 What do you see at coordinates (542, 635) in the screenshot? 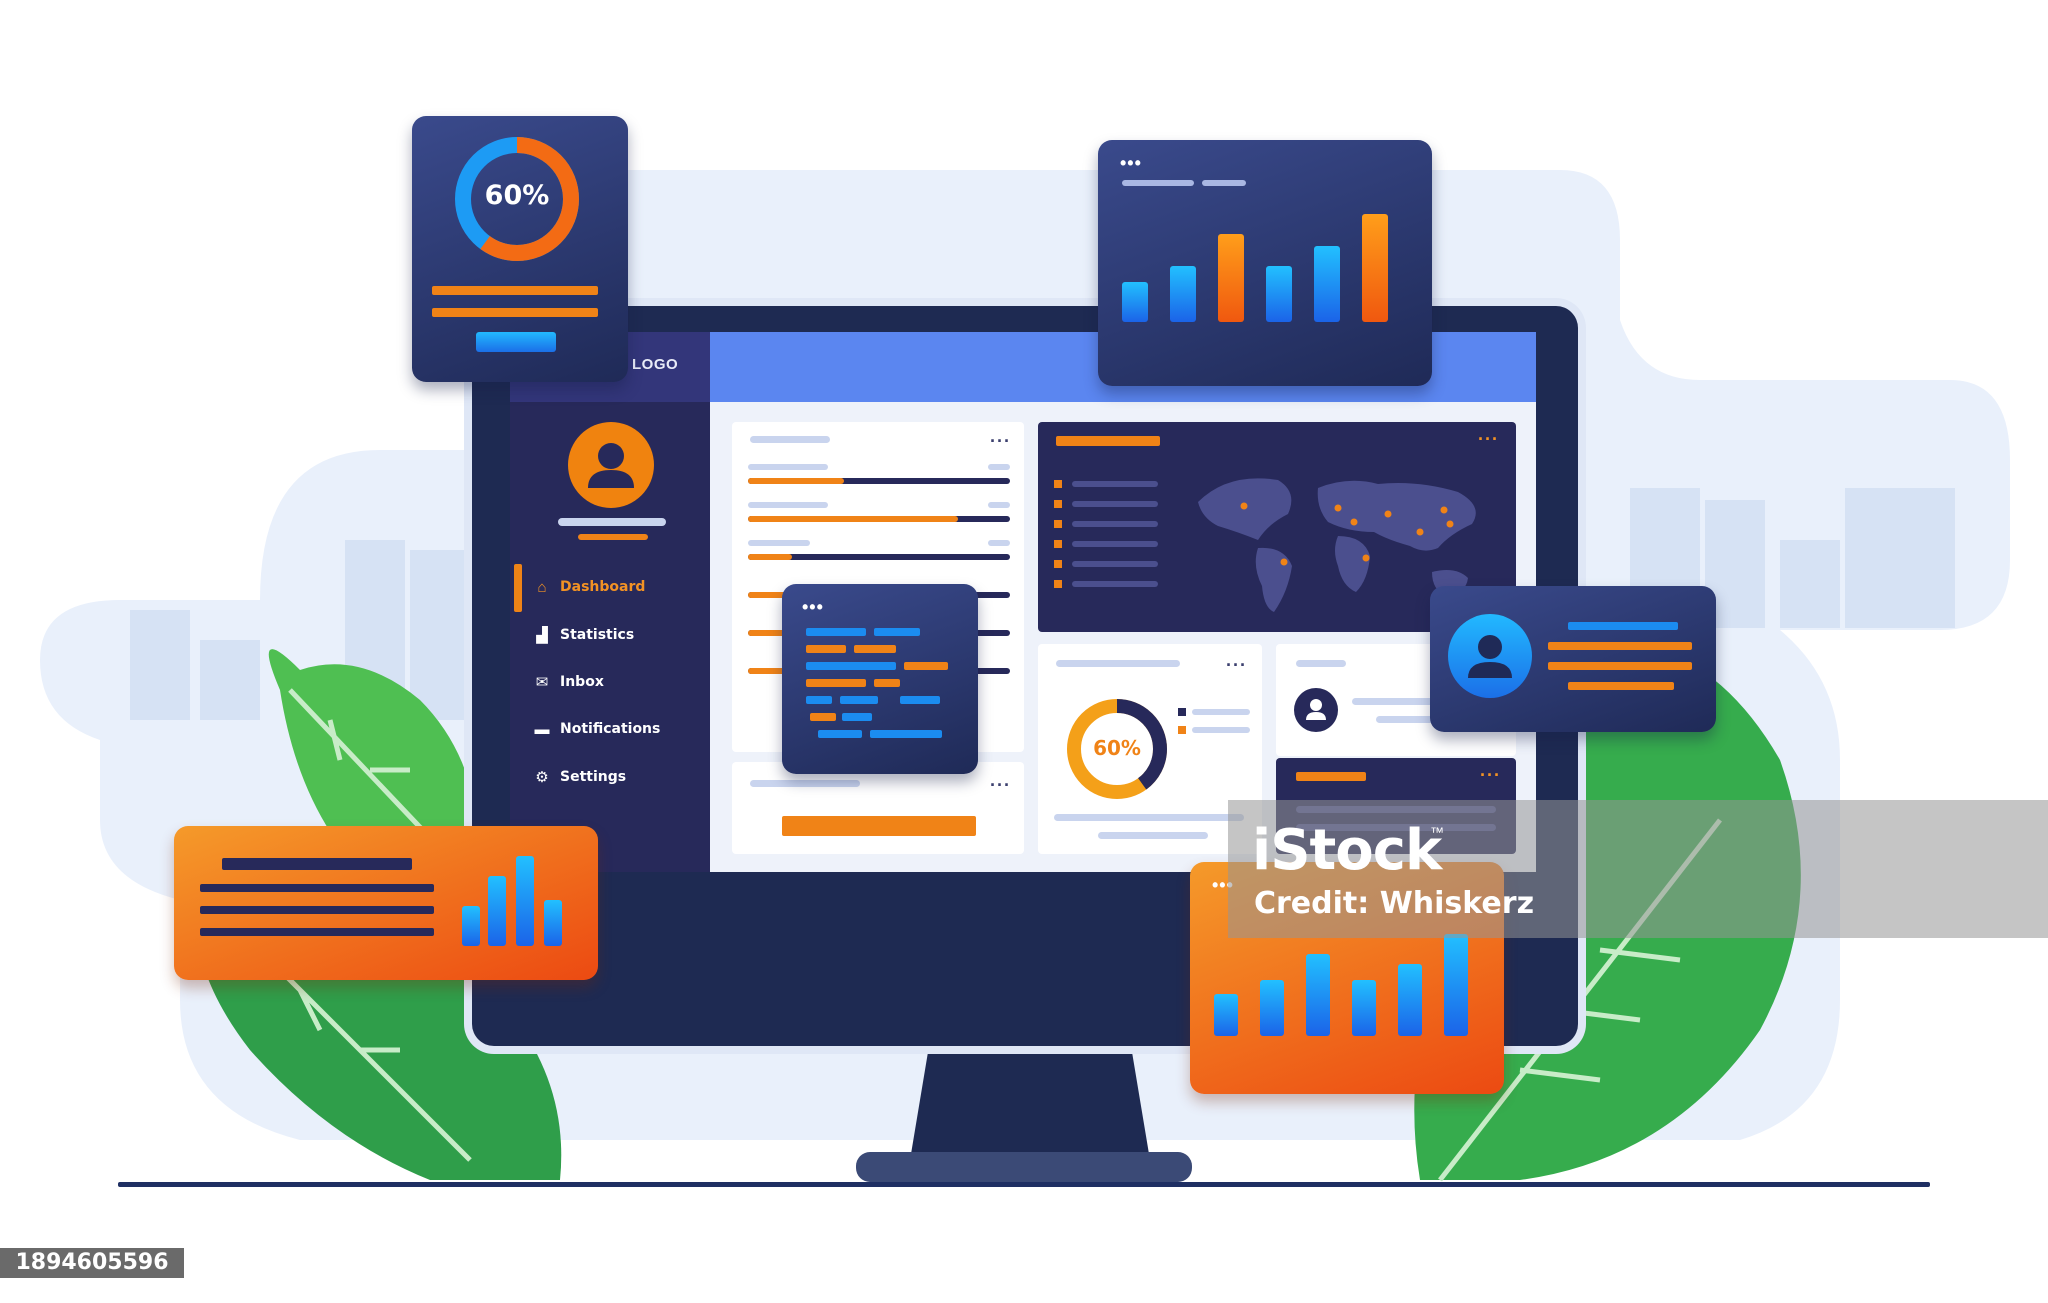
I see `bar-chart-icon: ▟` at bounding box center [542, 635].